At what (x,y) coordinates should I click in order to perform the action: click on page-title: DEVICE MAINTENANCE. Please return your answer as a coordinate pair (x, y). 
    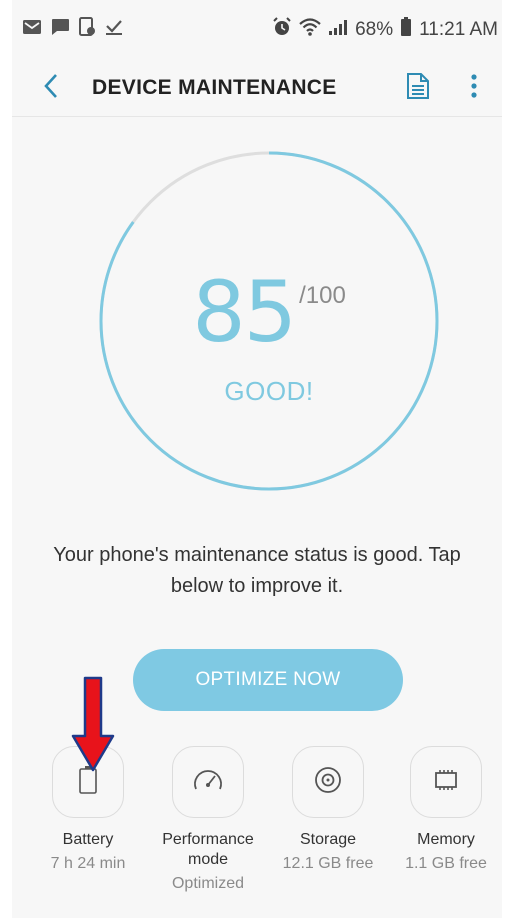
    Looking at the image, I should click on (214, 87).